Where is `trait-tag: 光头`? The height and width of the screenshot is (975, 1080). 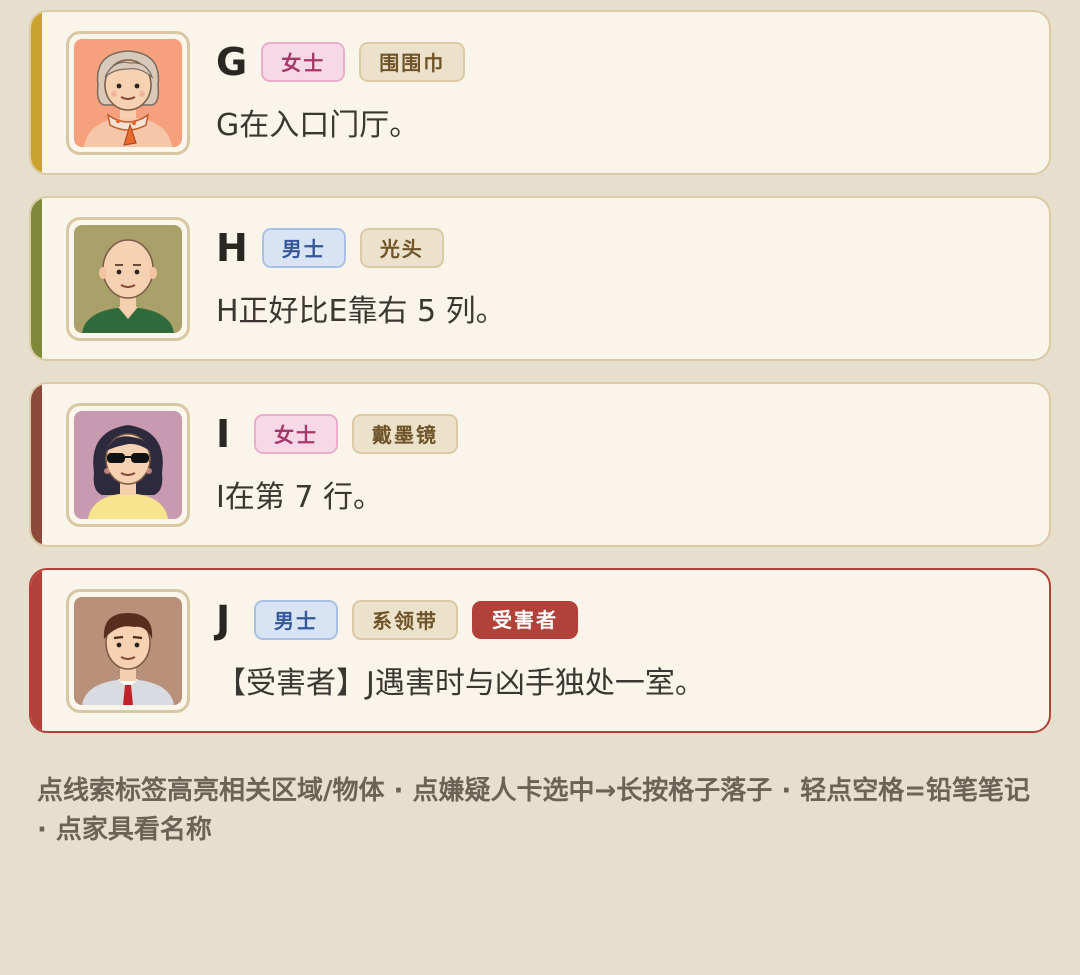
trait-tag: 光头 is located at coordinates (401, 248).